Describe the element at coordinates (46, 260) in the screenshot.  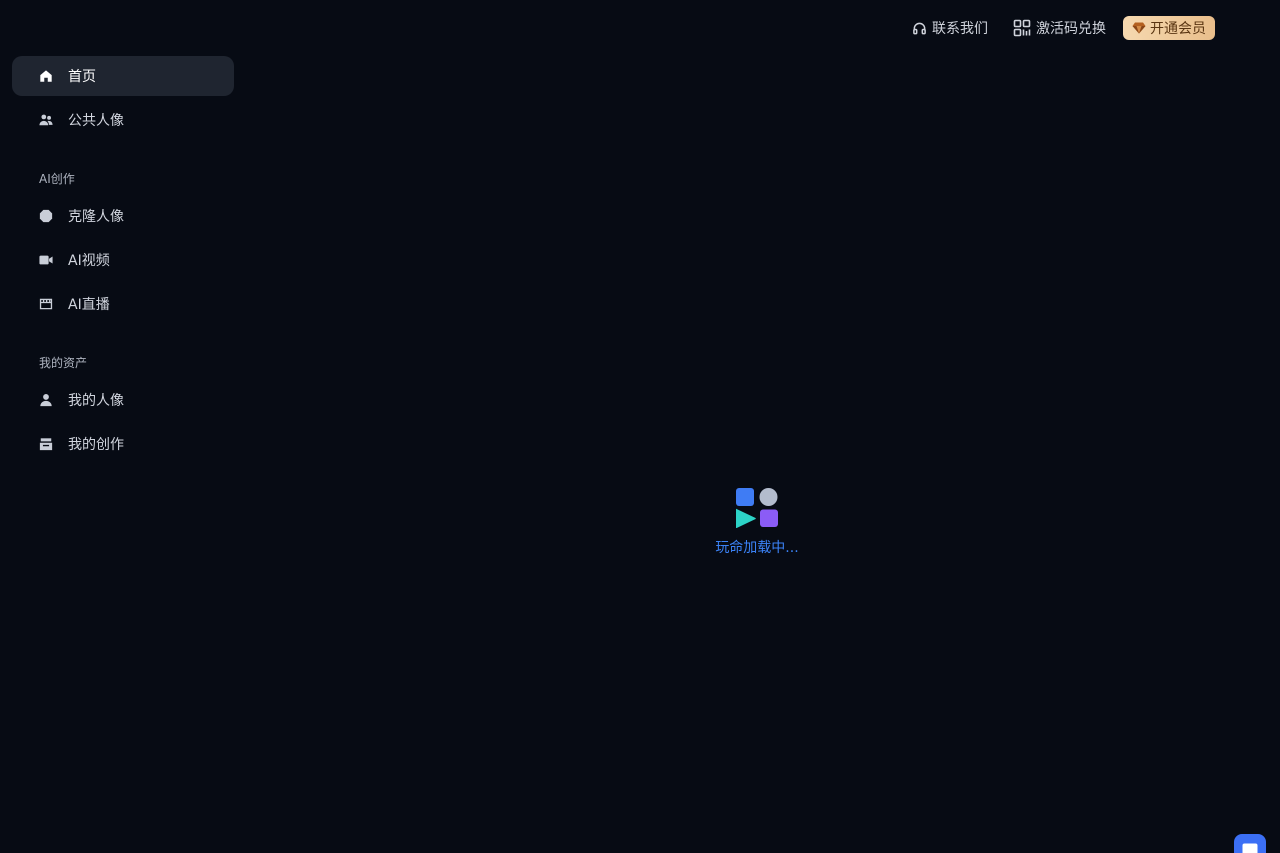
I see `video-camera-icon` at that location.